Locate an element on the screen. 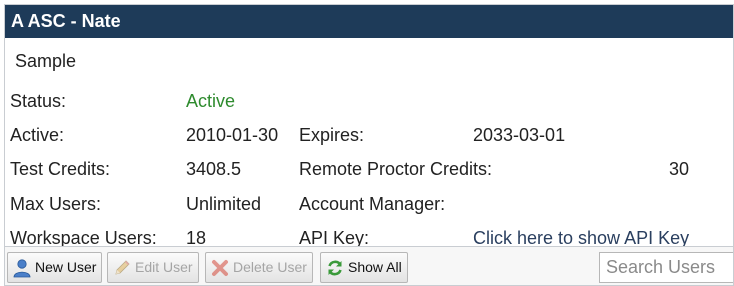 The height and width of the screenshot is (286, 734). refresh-icon is located at coordinates (335, 268).